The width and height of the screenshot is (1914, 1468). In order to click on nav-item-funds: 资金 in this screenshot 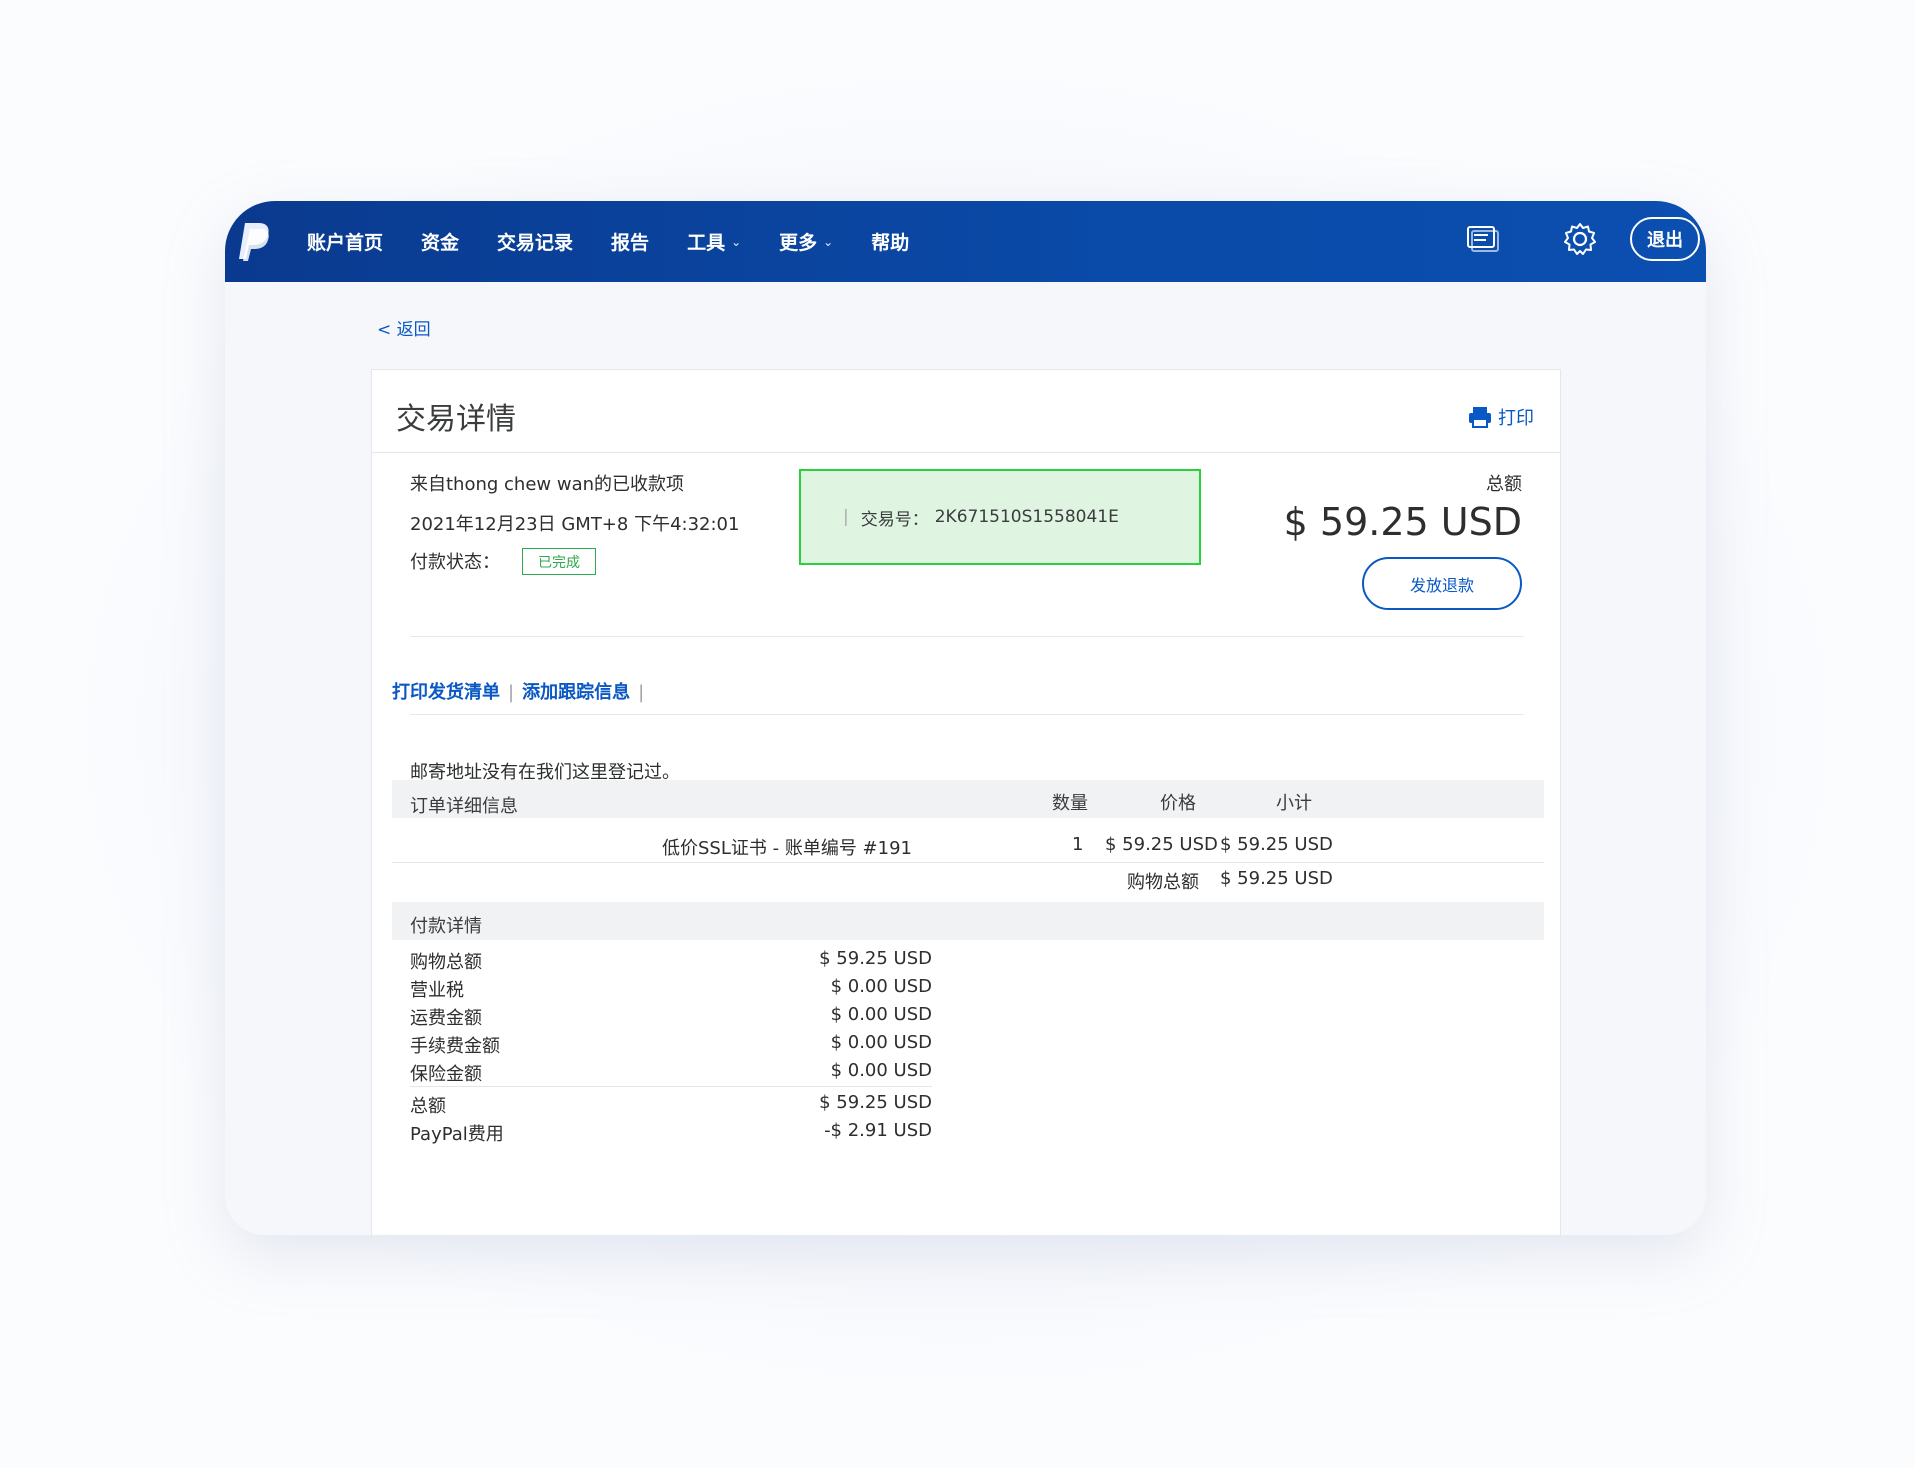, I will do `click(440, 241)`.